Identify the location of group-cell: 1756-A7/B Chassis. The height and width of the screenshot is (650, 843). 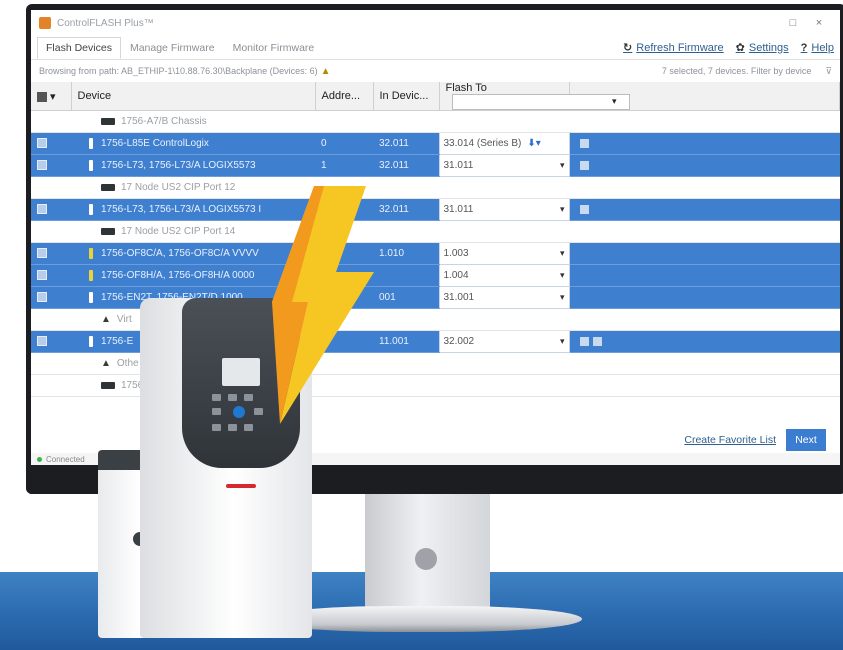
(255, 121).